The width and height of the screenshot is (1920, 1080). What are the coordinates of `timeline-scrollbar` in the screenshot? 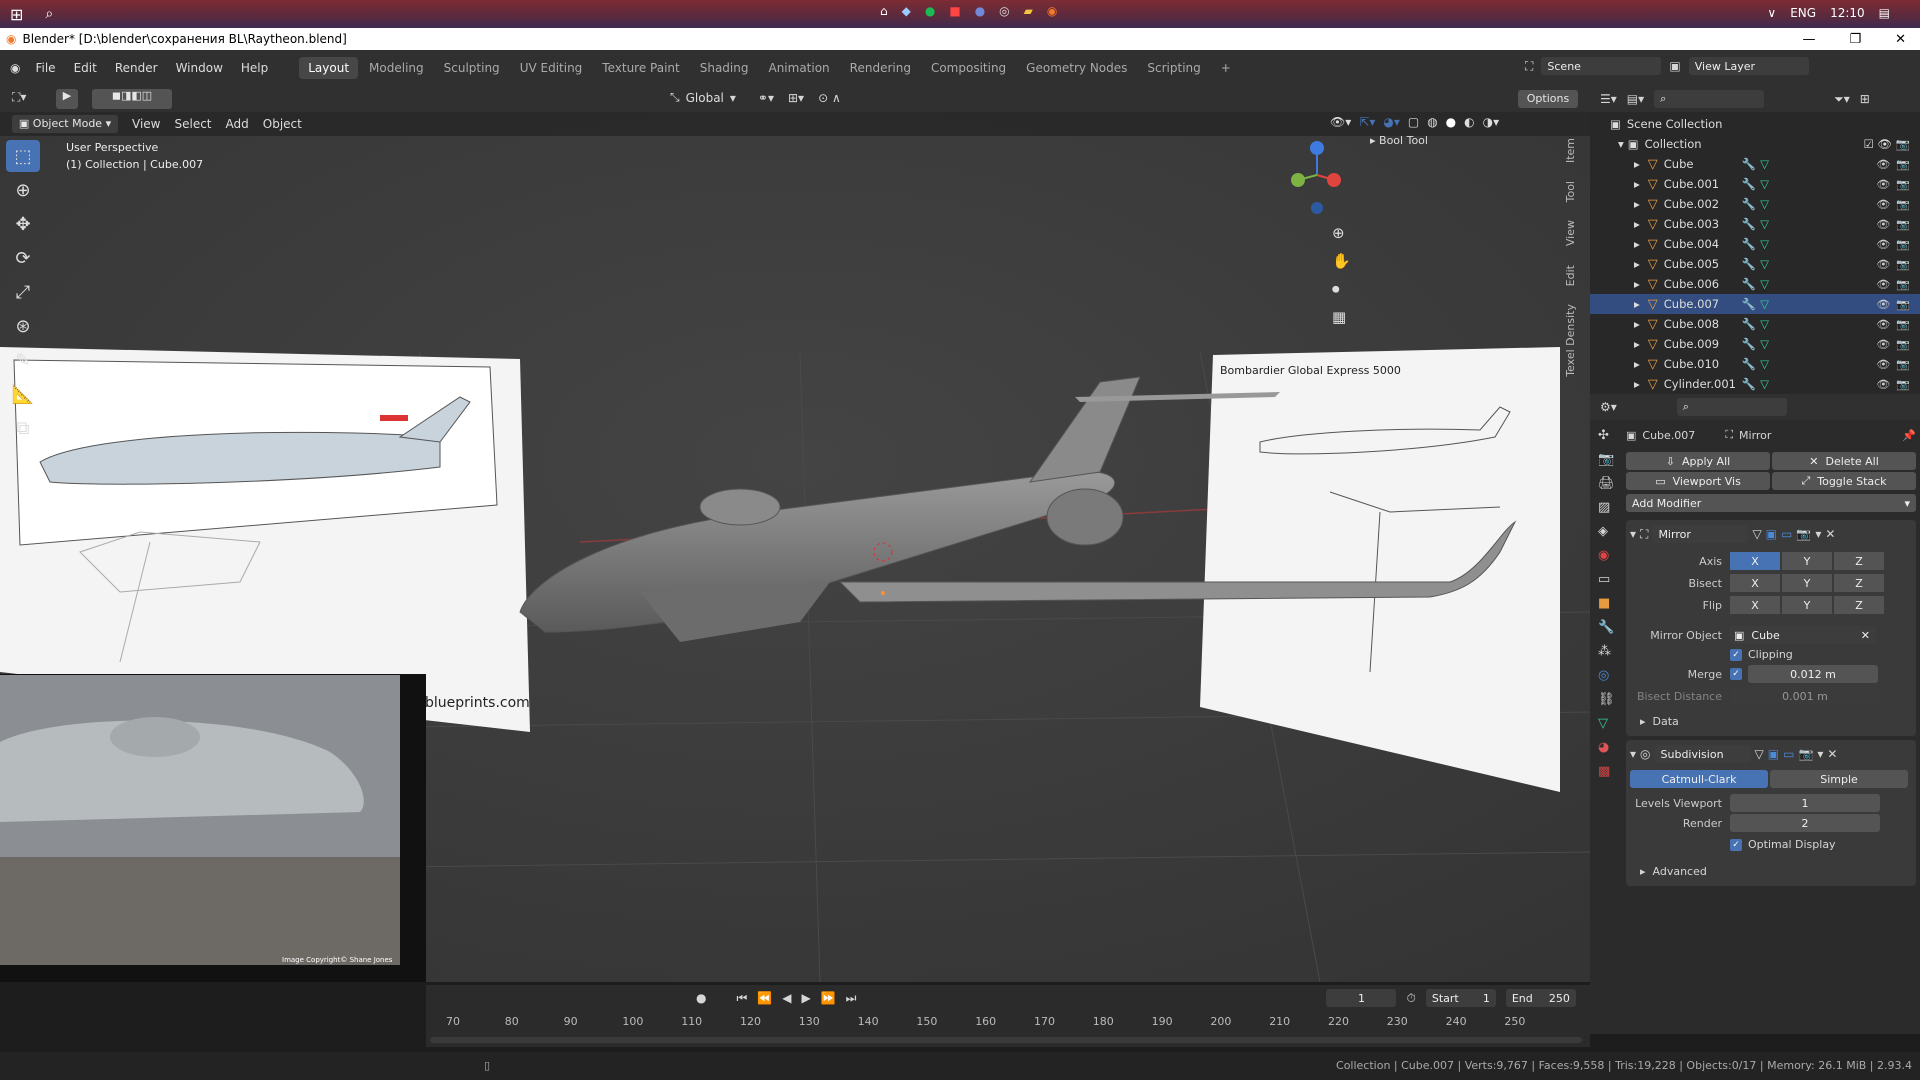 It's located at (1006, 1040).